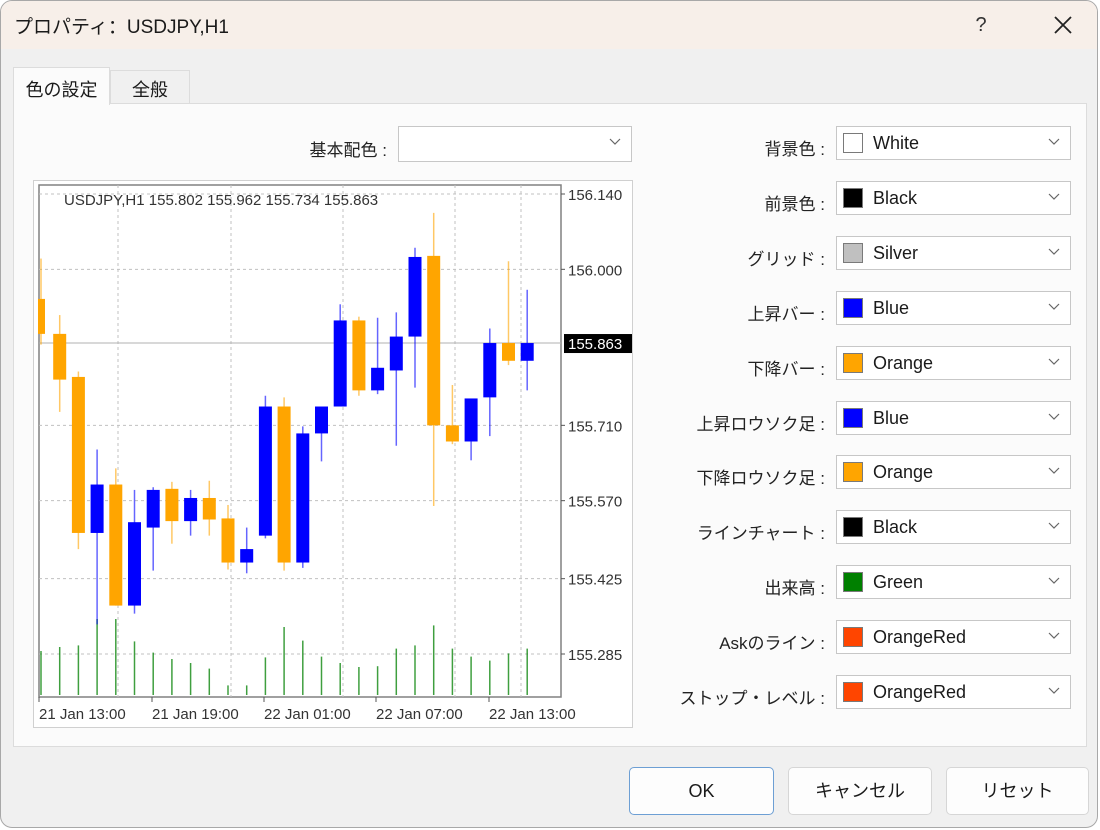 The height and width of the screenshot is (830, 1100). Describe the element at coordinates (794, 589) in the screenshot. I see `setting-8-label: 出来高 :` at that location.